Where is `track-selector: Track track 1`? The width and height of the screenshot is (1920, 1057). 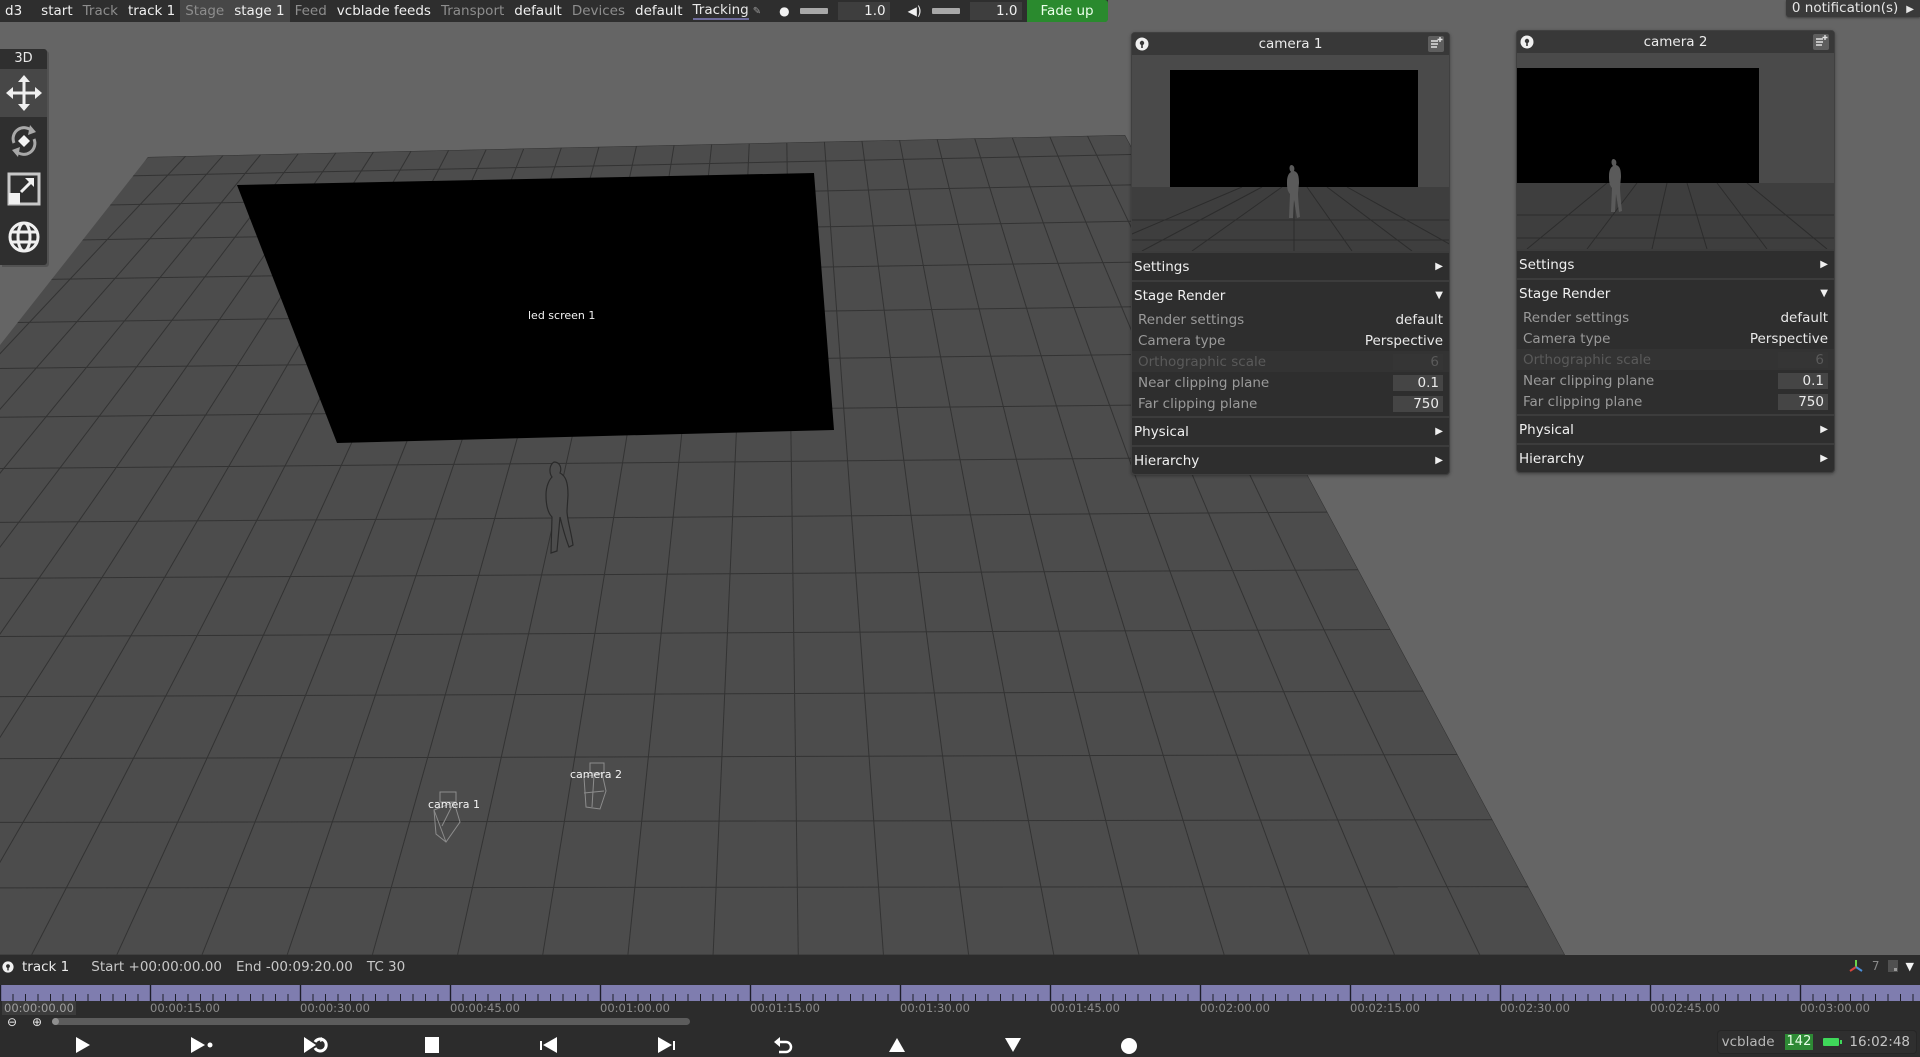 track-selector: Track track 1 is located at coordinates (129, 11).